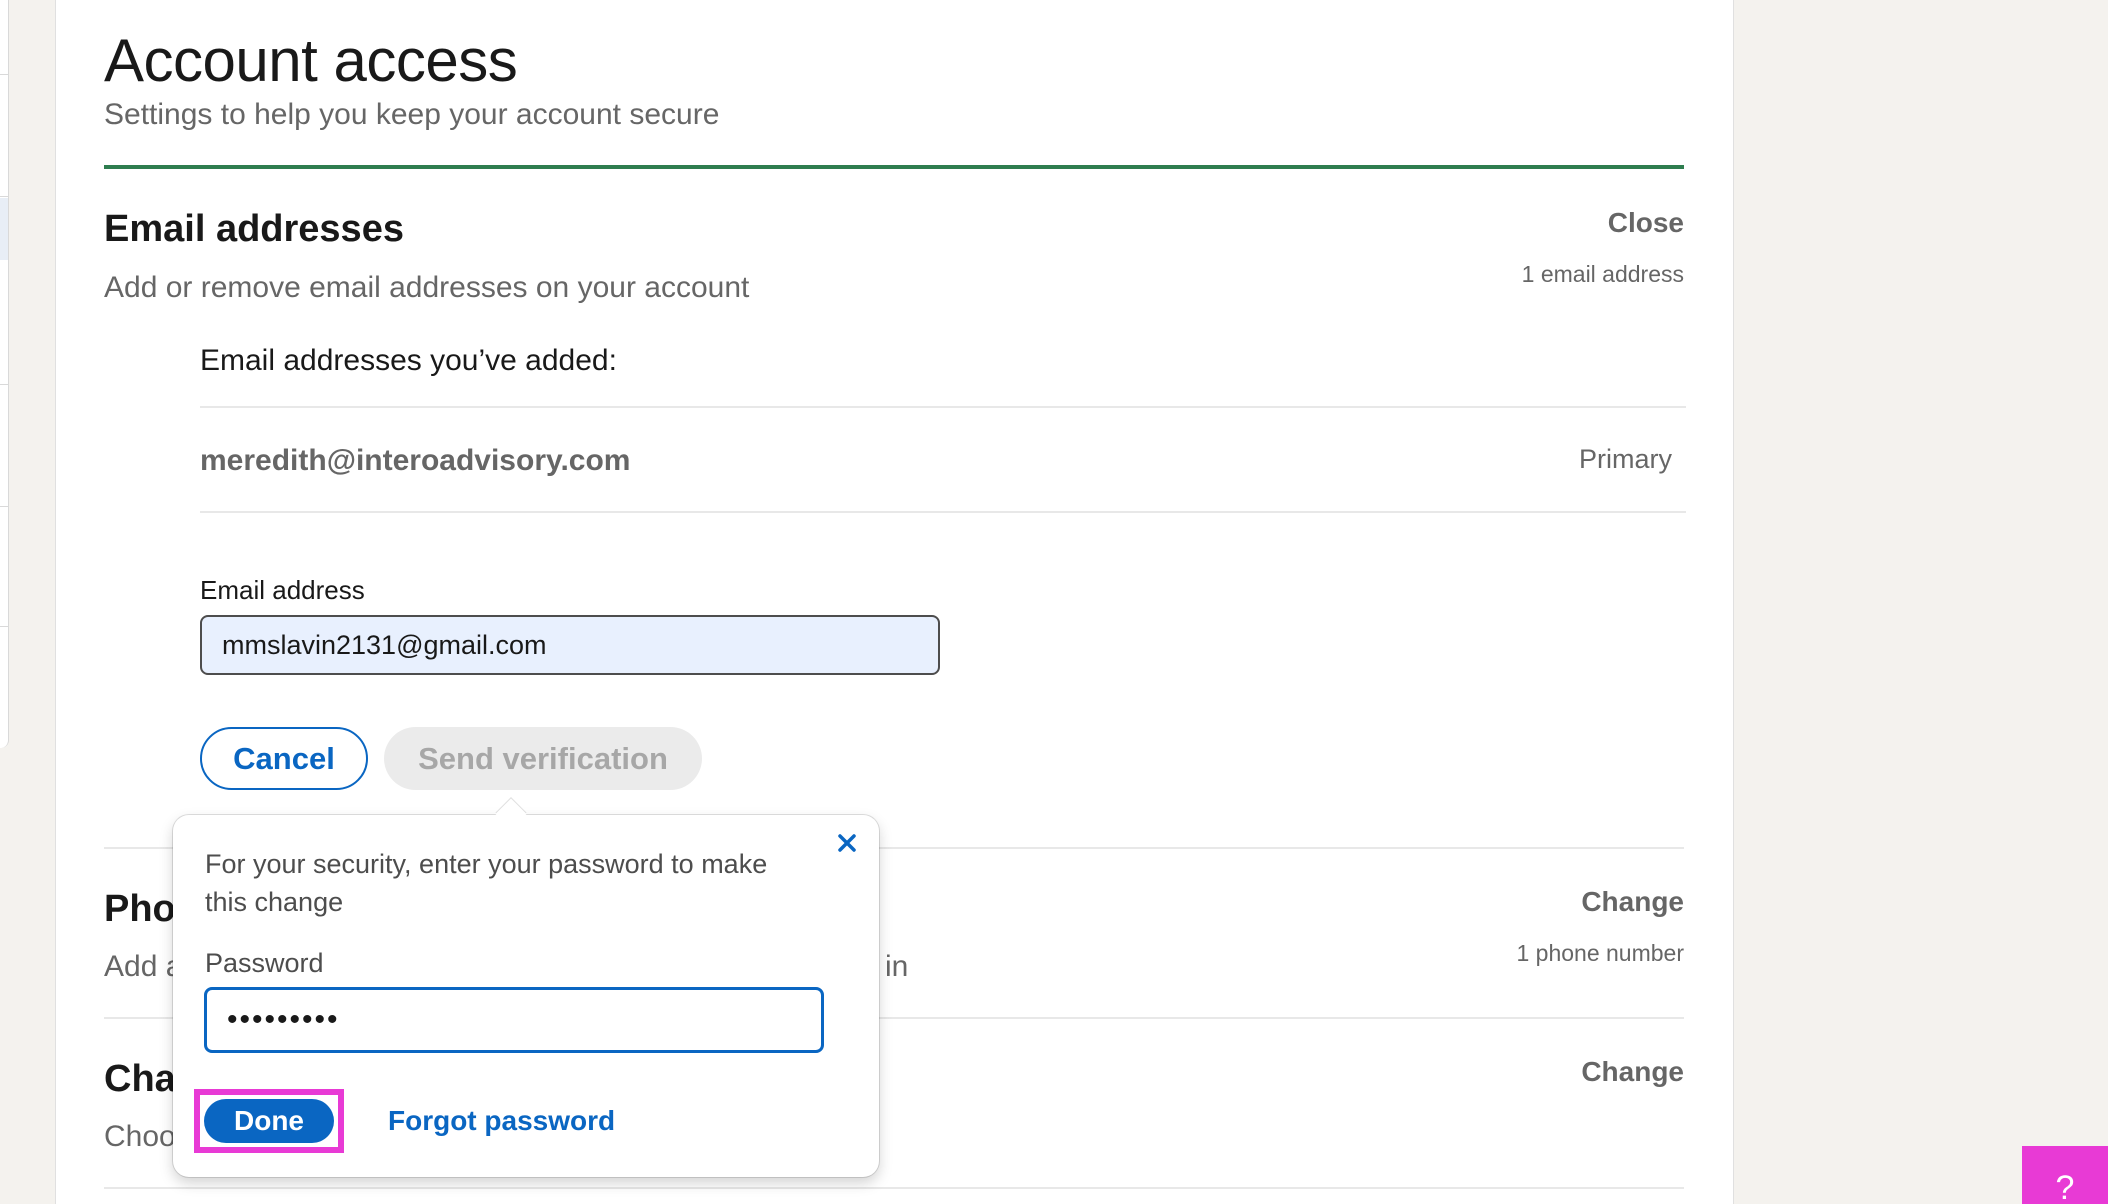  I want to click on close-icon, so click(847, 843).